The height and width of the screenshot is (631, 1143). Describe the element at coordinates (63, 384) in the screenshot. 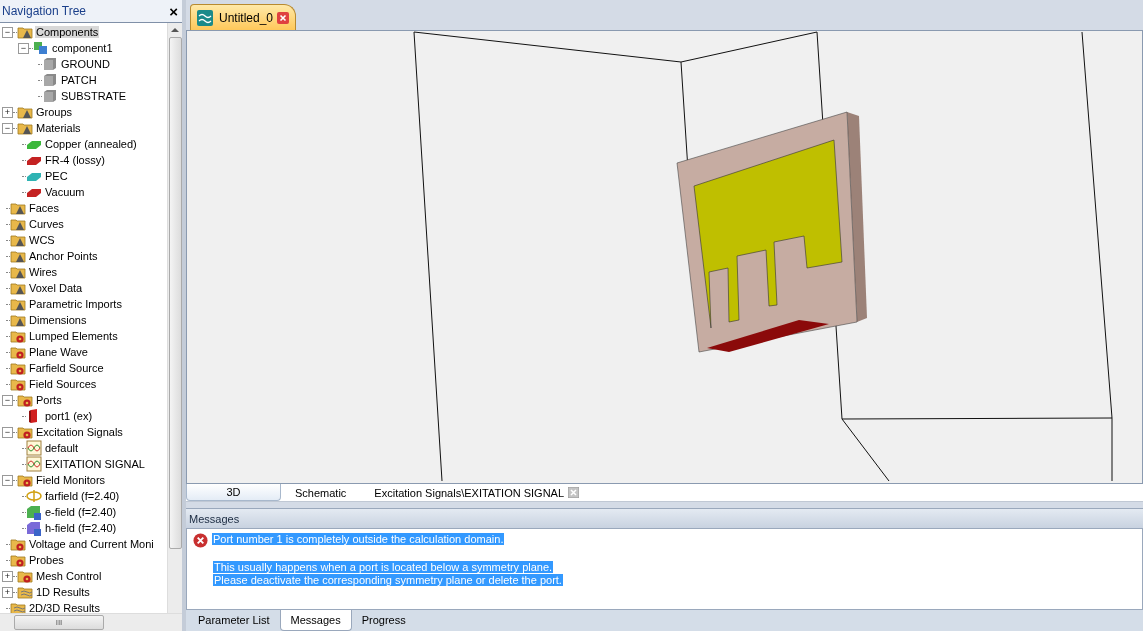

I see `tree-item: Field Sources` at that location.